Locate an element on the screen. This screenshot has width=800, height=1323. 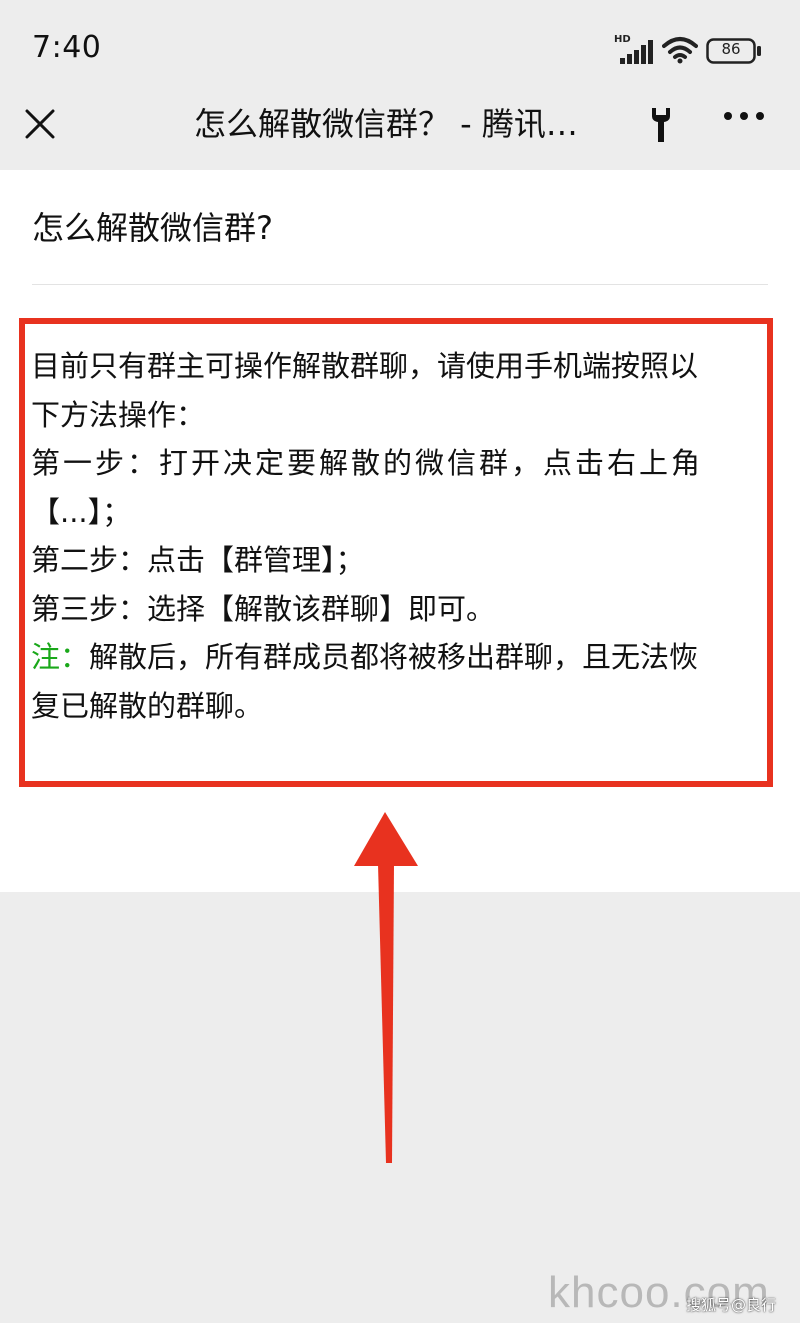
note-label: 注： is located at coordinates (60, 657).